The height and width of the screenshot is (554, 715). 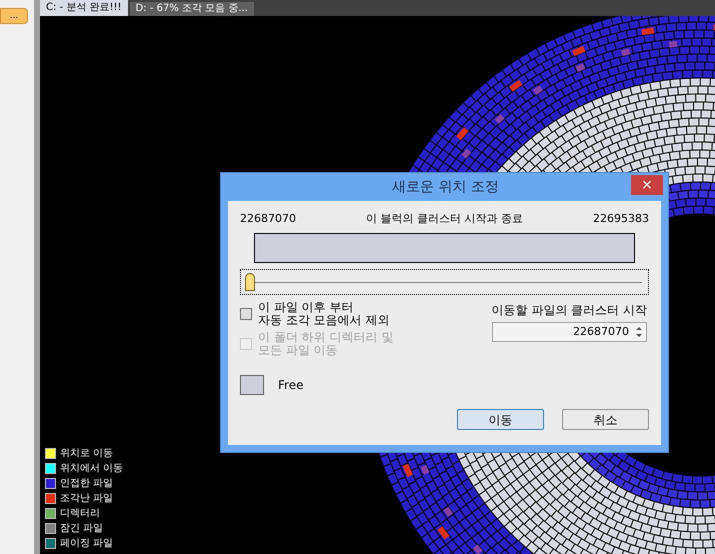 What do you see at coordinates (444, 282) in the screenshot?
I see `position-slider` at bounding box center [444, 282].